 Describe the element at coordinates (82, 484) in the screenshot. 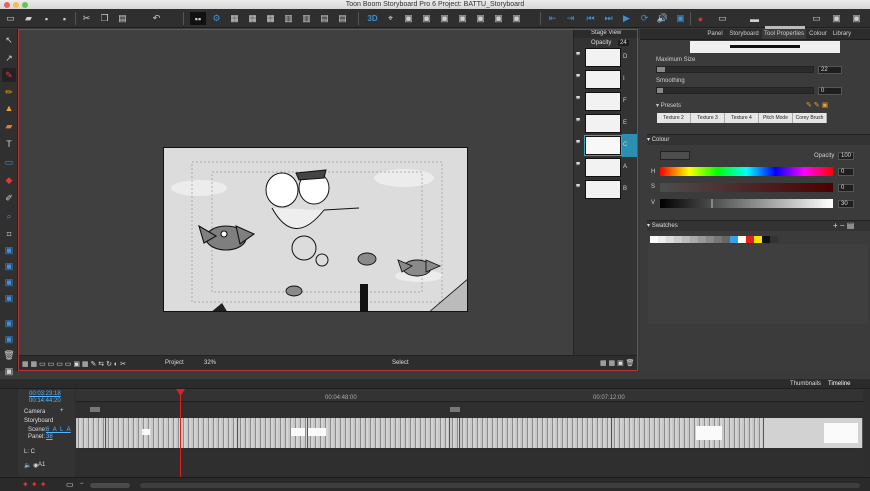

I see `zoom-out-icon: −` at that location.